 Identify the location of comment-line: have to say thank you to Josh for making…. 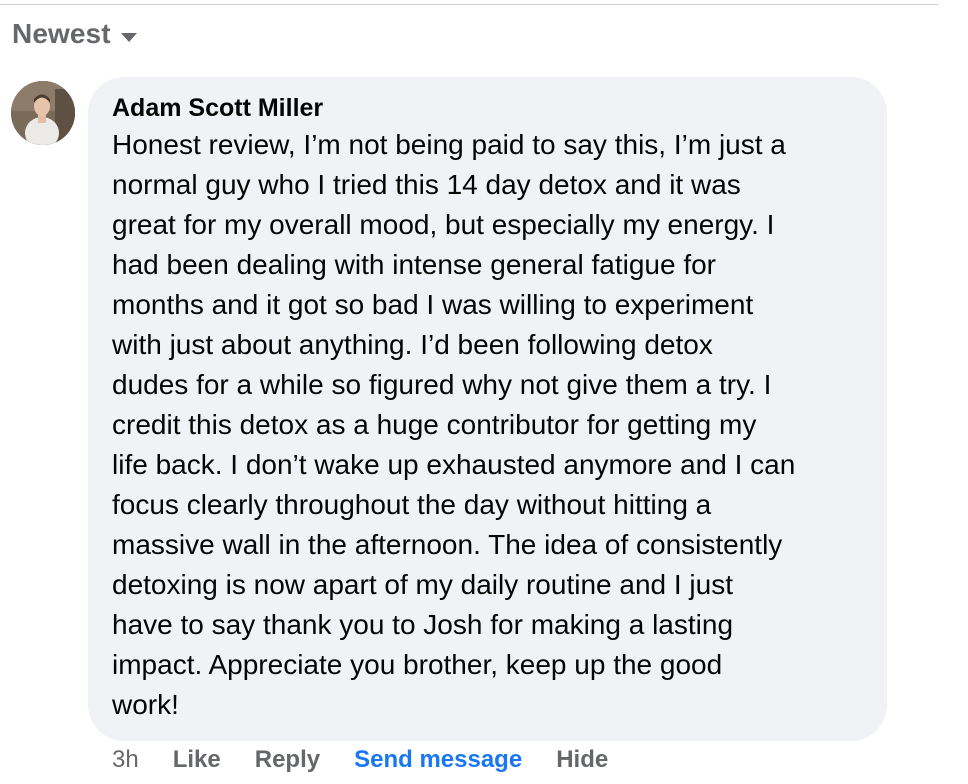
(423, 624).